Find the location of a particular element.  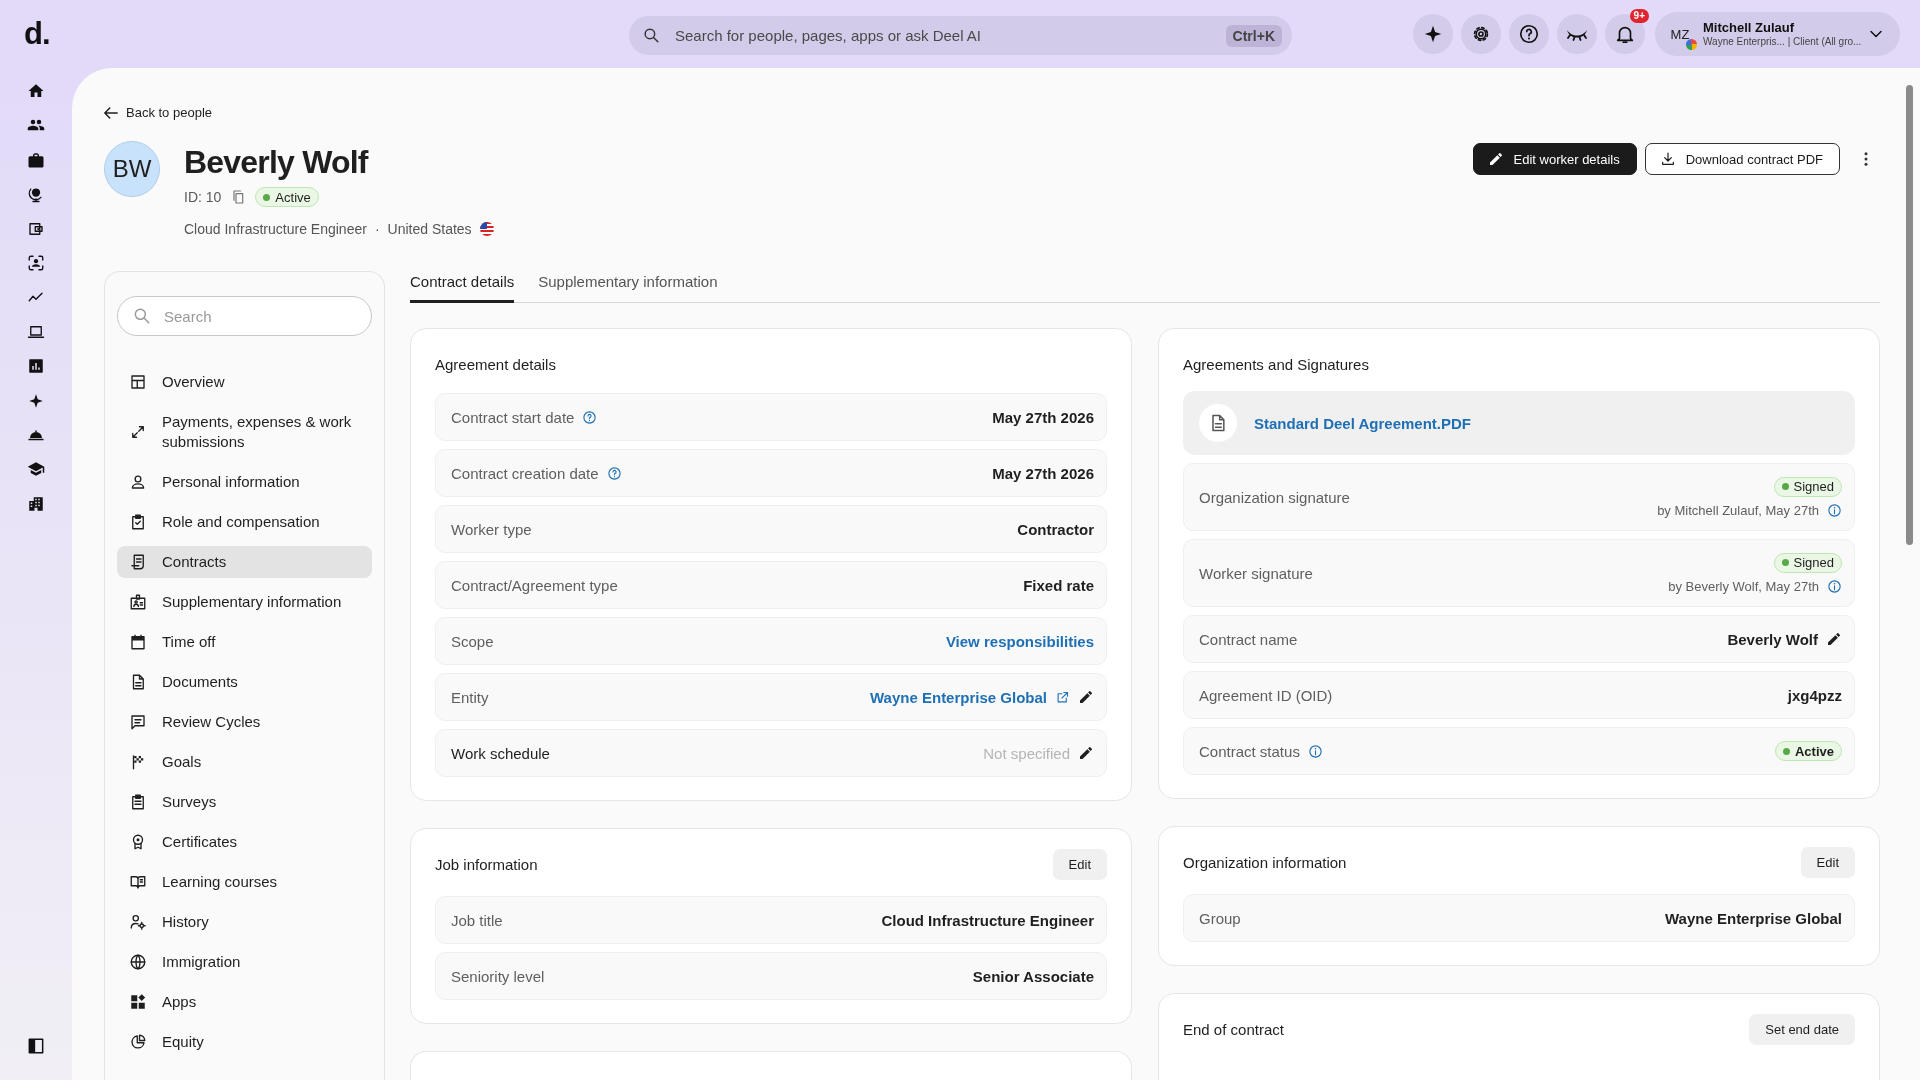

download-contract-button: Download contract PDF is located at coordinates (1742, 159).